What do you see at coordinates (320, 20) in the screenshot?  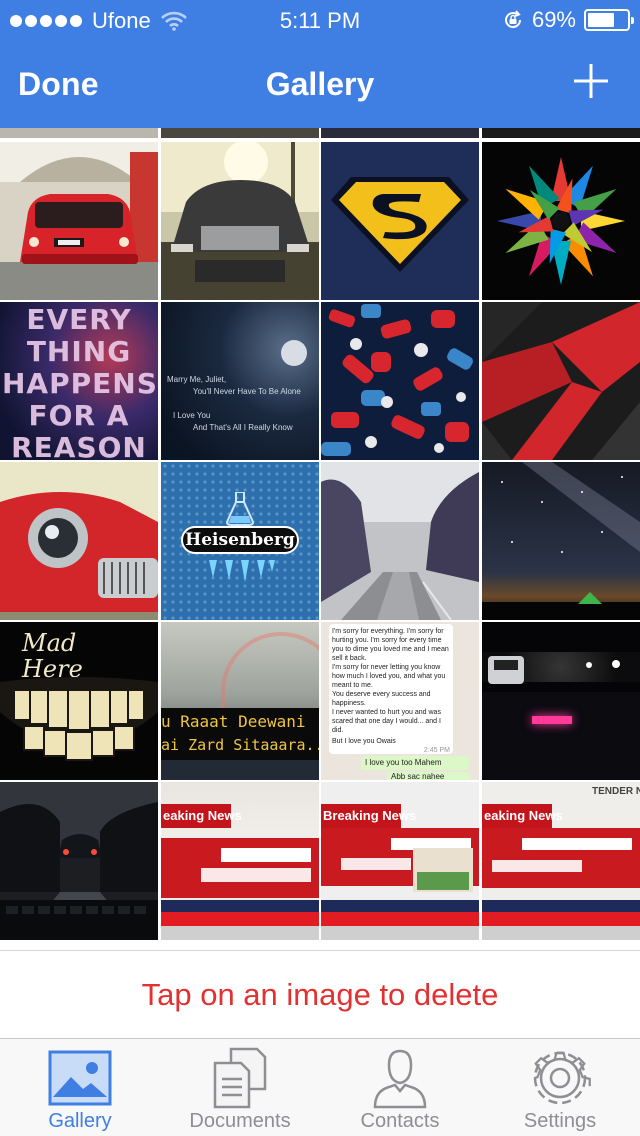 I see `status-bar: Ufone 5:11 PM 69%` at bounding box center [320, 20].